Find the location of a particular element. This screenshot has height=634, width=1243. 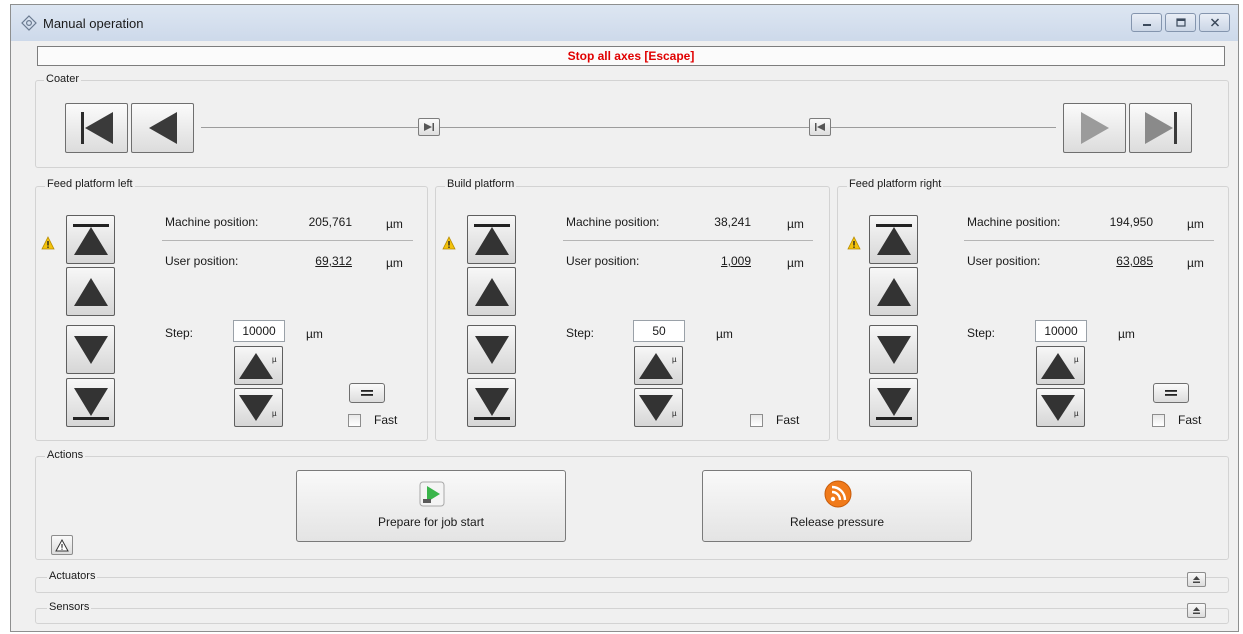

left-move-up-button is located at coordinates (90, 291).